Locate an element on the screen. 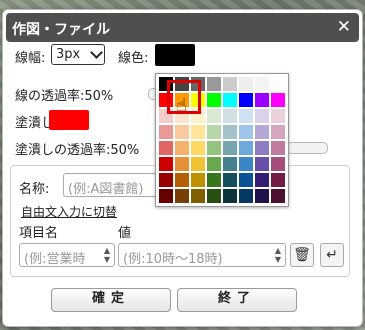  close-icon: ✕ is located at coordinates (344, 27).